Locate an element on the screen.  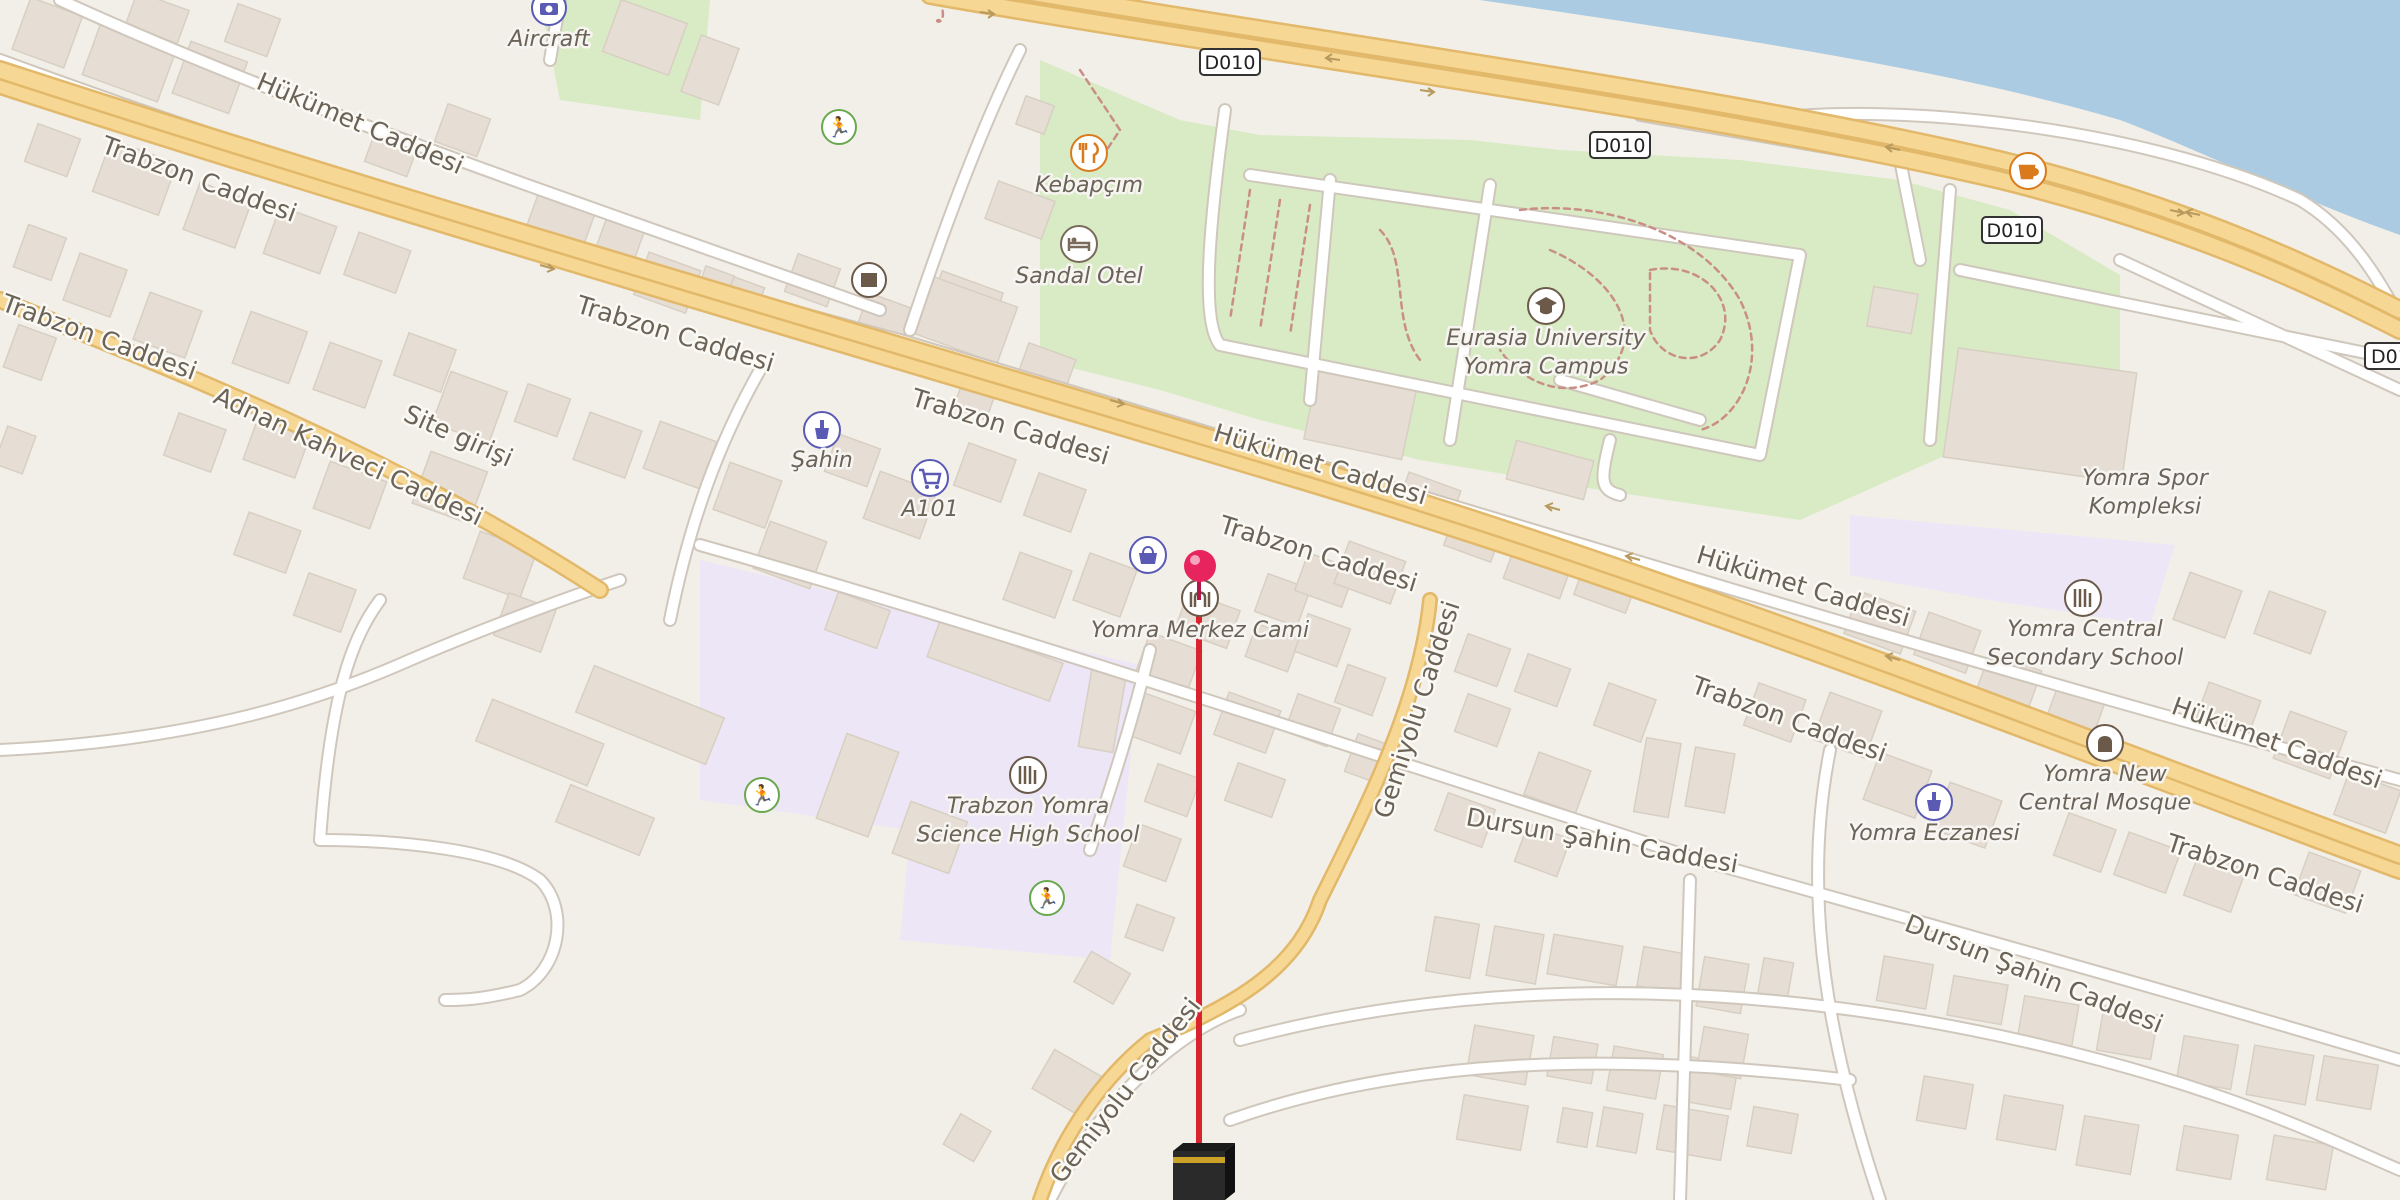
marketplace-icon is located at coordinates (869, 280).